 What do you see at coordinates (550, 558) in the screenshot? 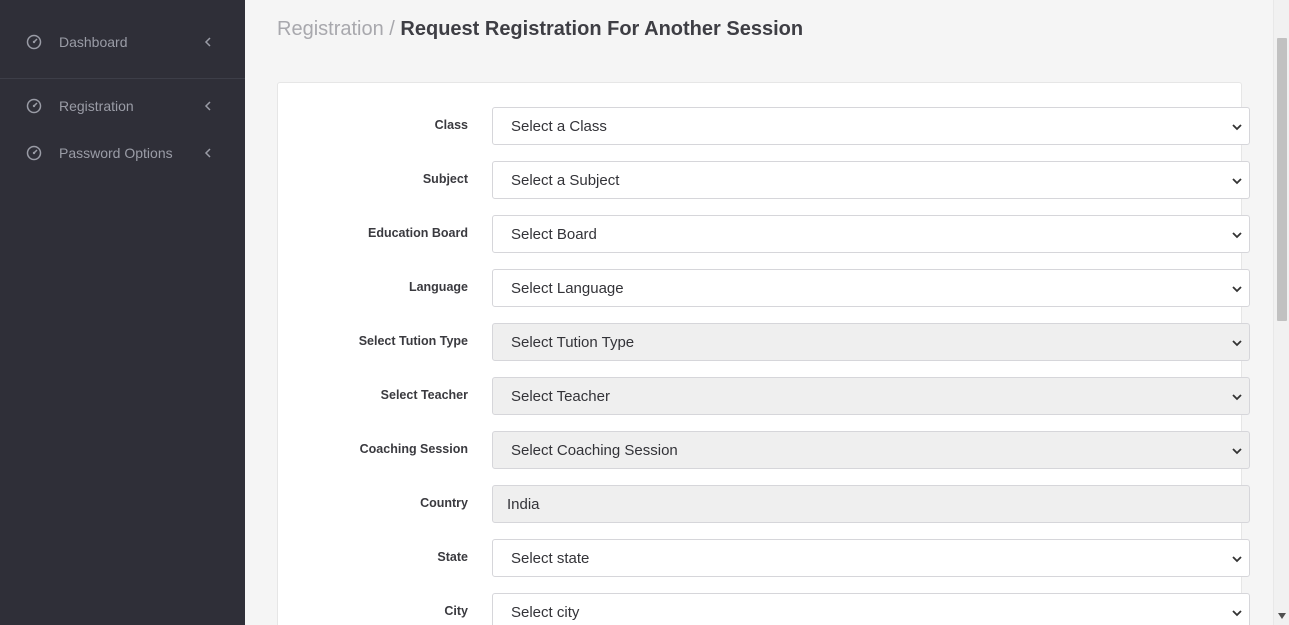
I see `state-select-value: Select state` at bounding box center [550, 558].